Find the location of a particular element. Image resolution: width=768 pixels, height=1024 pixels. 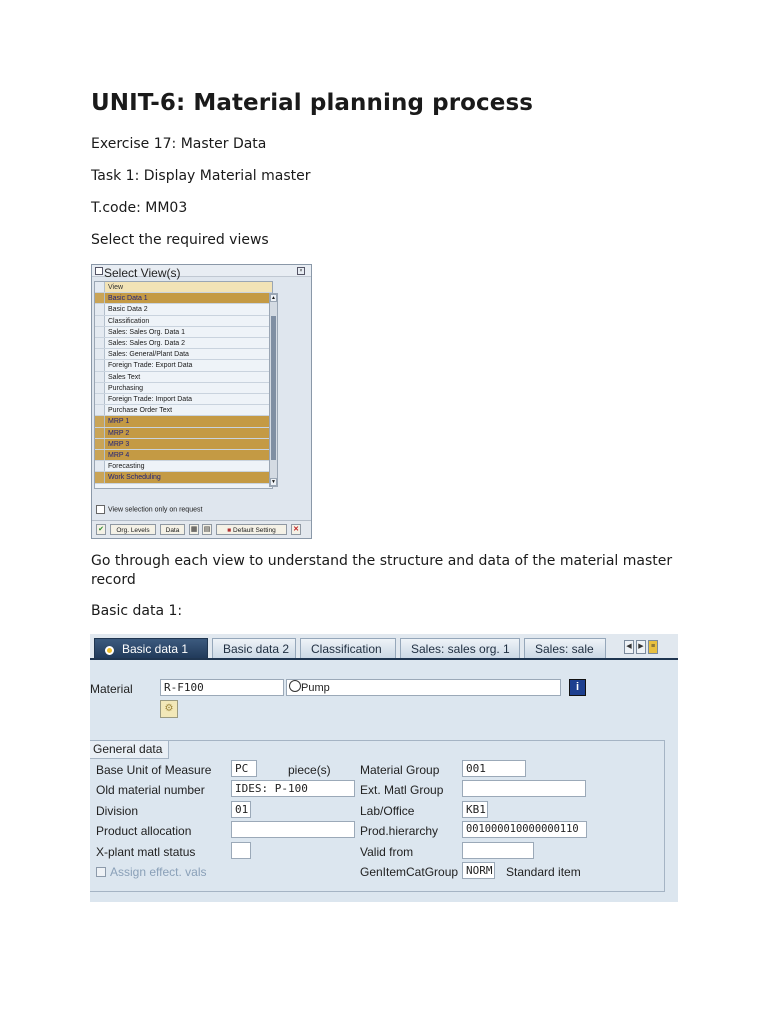

select-all-icon: ▦ is located at coordinates (194, 529).